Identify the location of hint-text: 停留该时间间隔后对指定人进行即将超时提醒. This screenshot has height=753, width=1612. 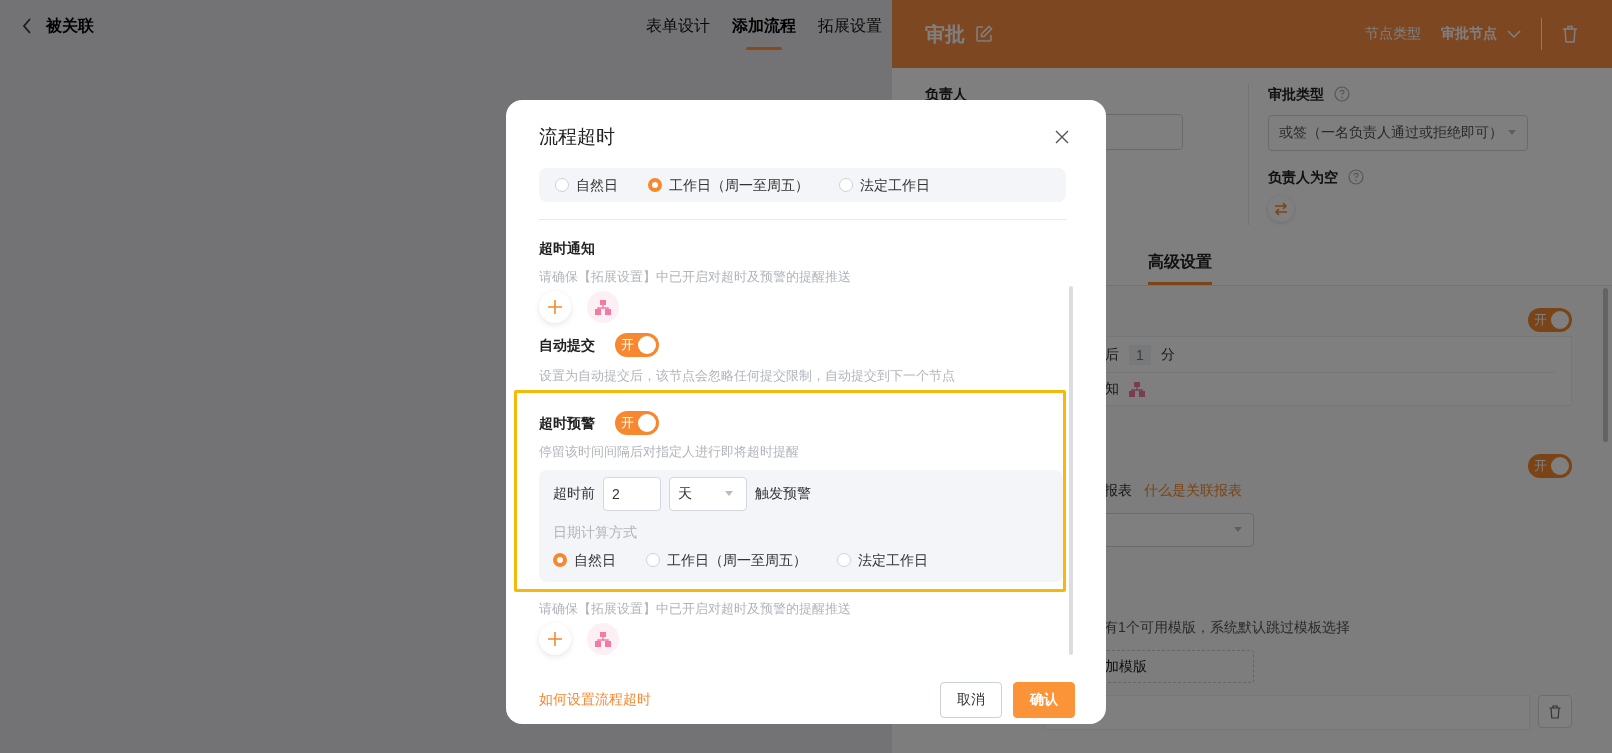
(669, 452).